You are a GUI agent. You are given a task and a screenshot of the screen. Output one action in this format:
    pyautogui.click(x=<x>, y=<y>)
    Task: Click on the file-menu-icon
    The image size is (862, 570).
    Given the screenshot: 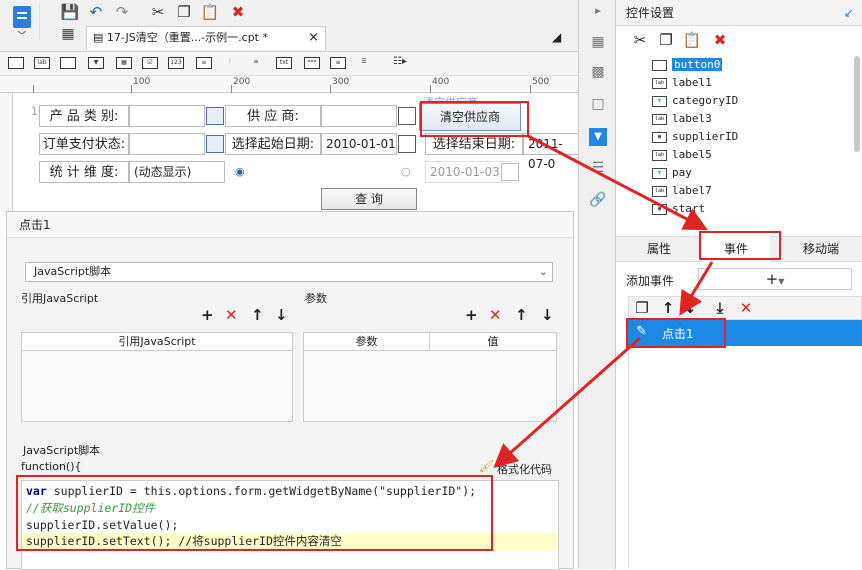 What is the action you would take?
    pyautogui.click(x=22, y=20)
    